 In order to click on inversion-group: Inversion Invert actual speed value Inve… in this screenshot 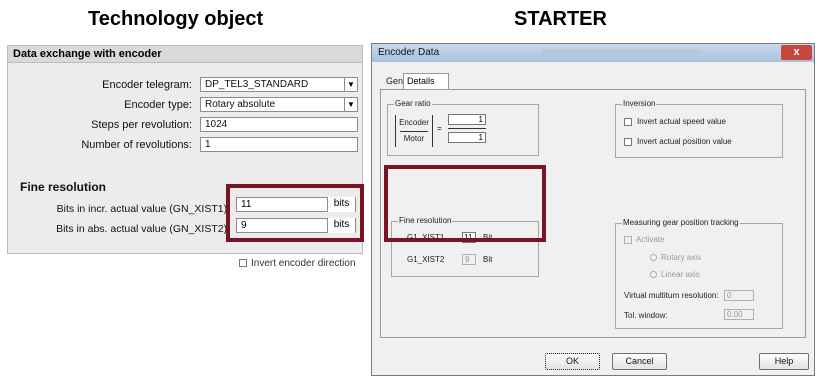, I will do `click(699, 128)`.